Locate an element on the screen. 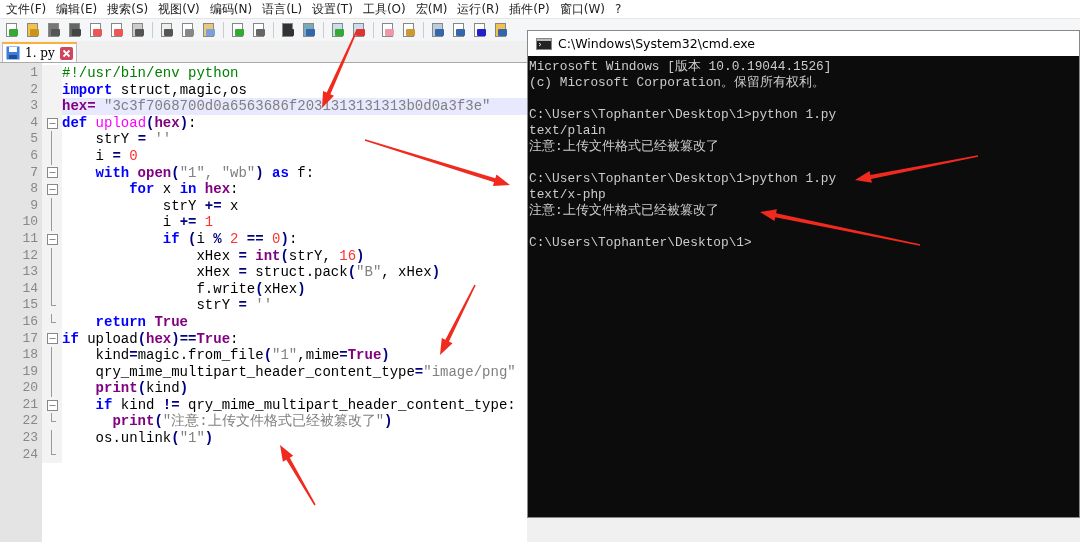 The width and height of the screenshot is (1080, 542). line-number: 7 is located at coordinates (34, 173).